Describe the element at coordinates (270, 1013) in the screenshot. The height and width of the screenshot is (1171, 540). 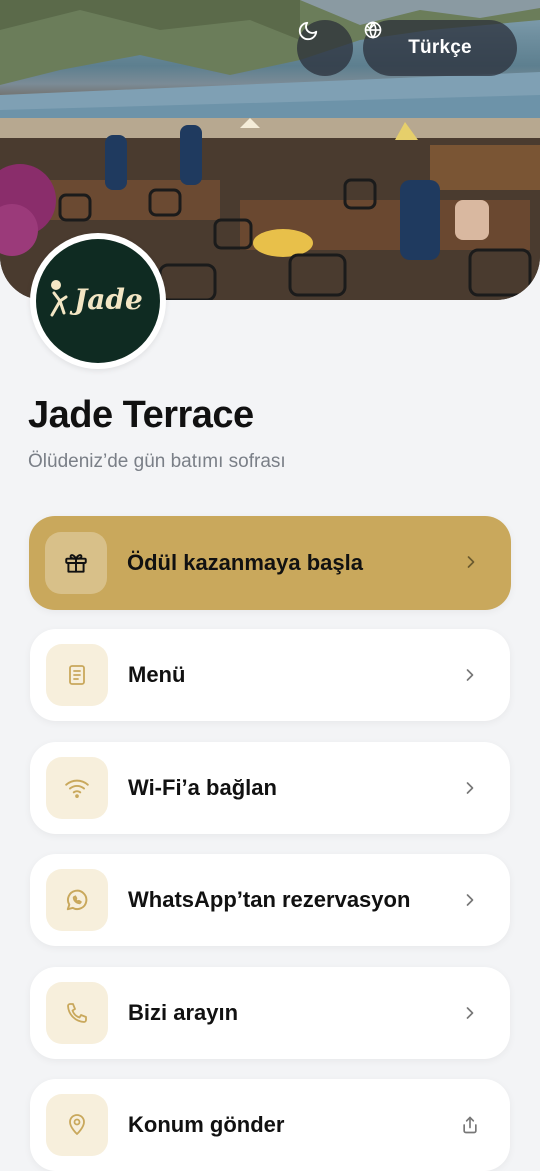
I see `call-us-button: Bizi arayın` at that location.